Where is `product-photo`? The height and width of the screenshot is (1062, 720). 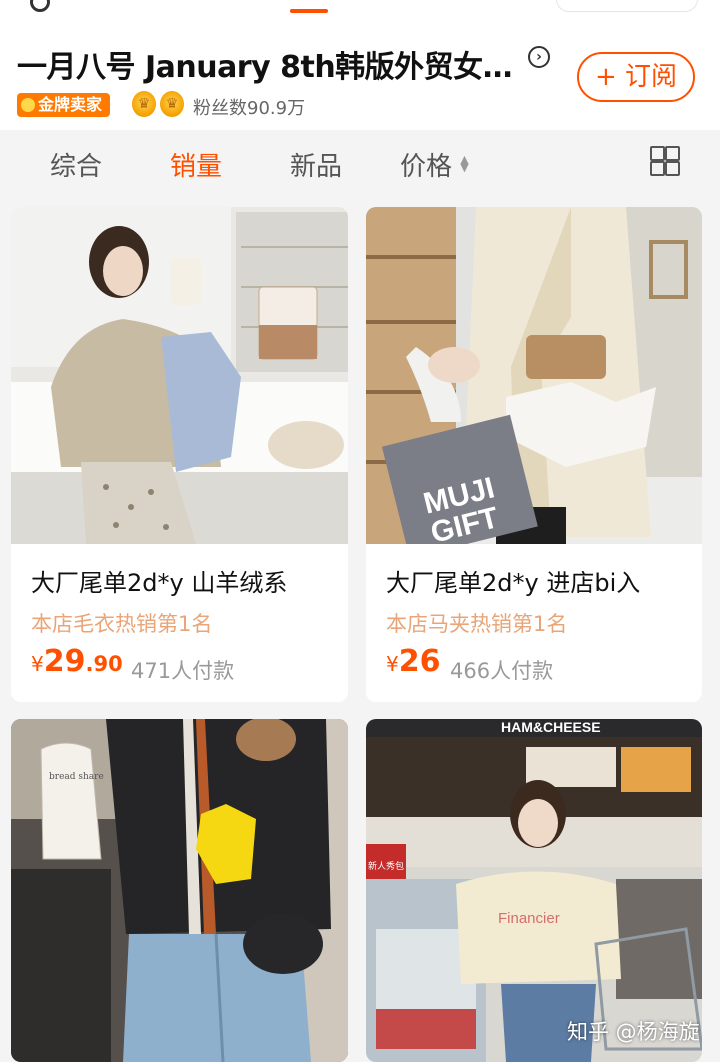 product-photo is located at coordinates (179, 375).